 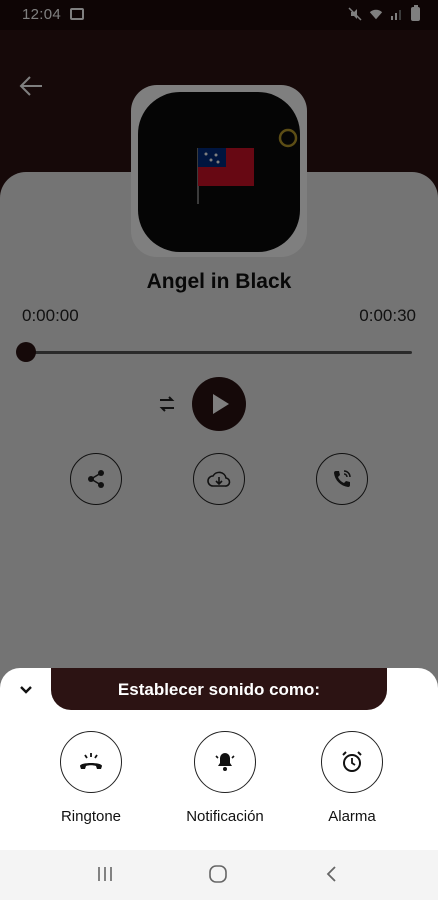 I want to click on system-nav-bar, so click(x=219, y=875).